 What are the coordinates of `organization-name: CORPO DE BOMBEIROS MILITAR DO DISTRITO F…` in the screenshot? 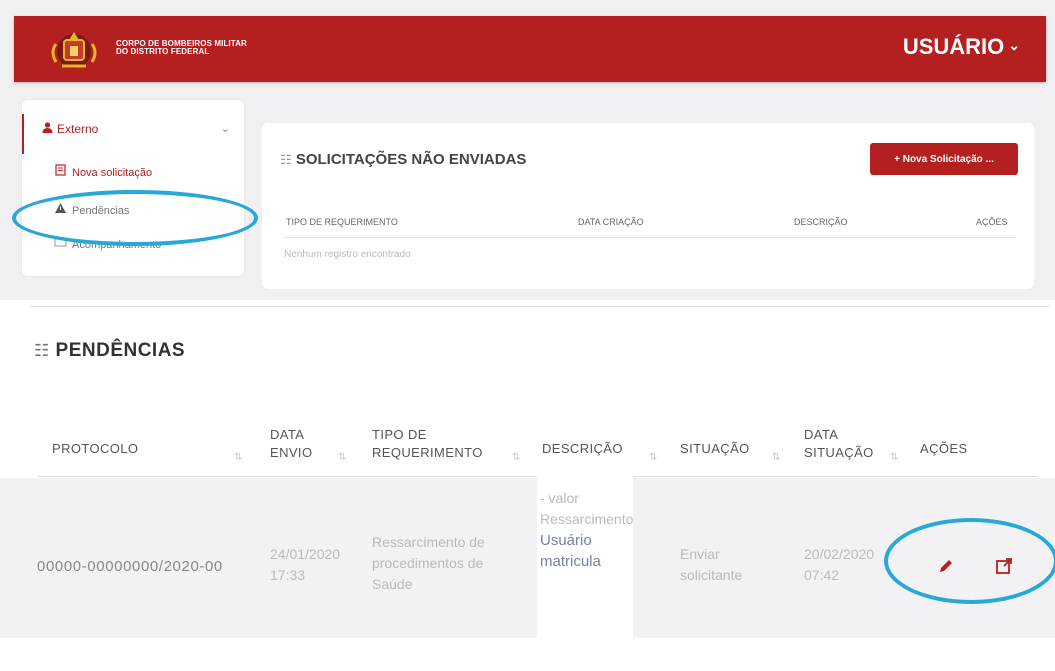 It's located at (181, 48).